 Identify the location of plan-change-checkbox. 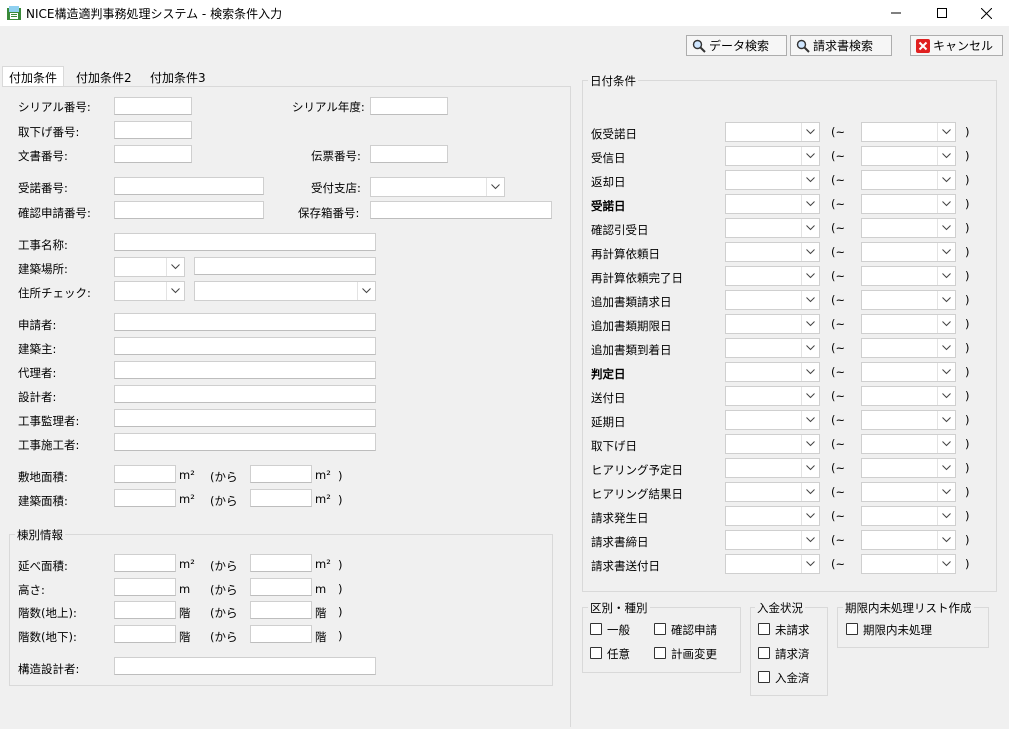
(660, 653).